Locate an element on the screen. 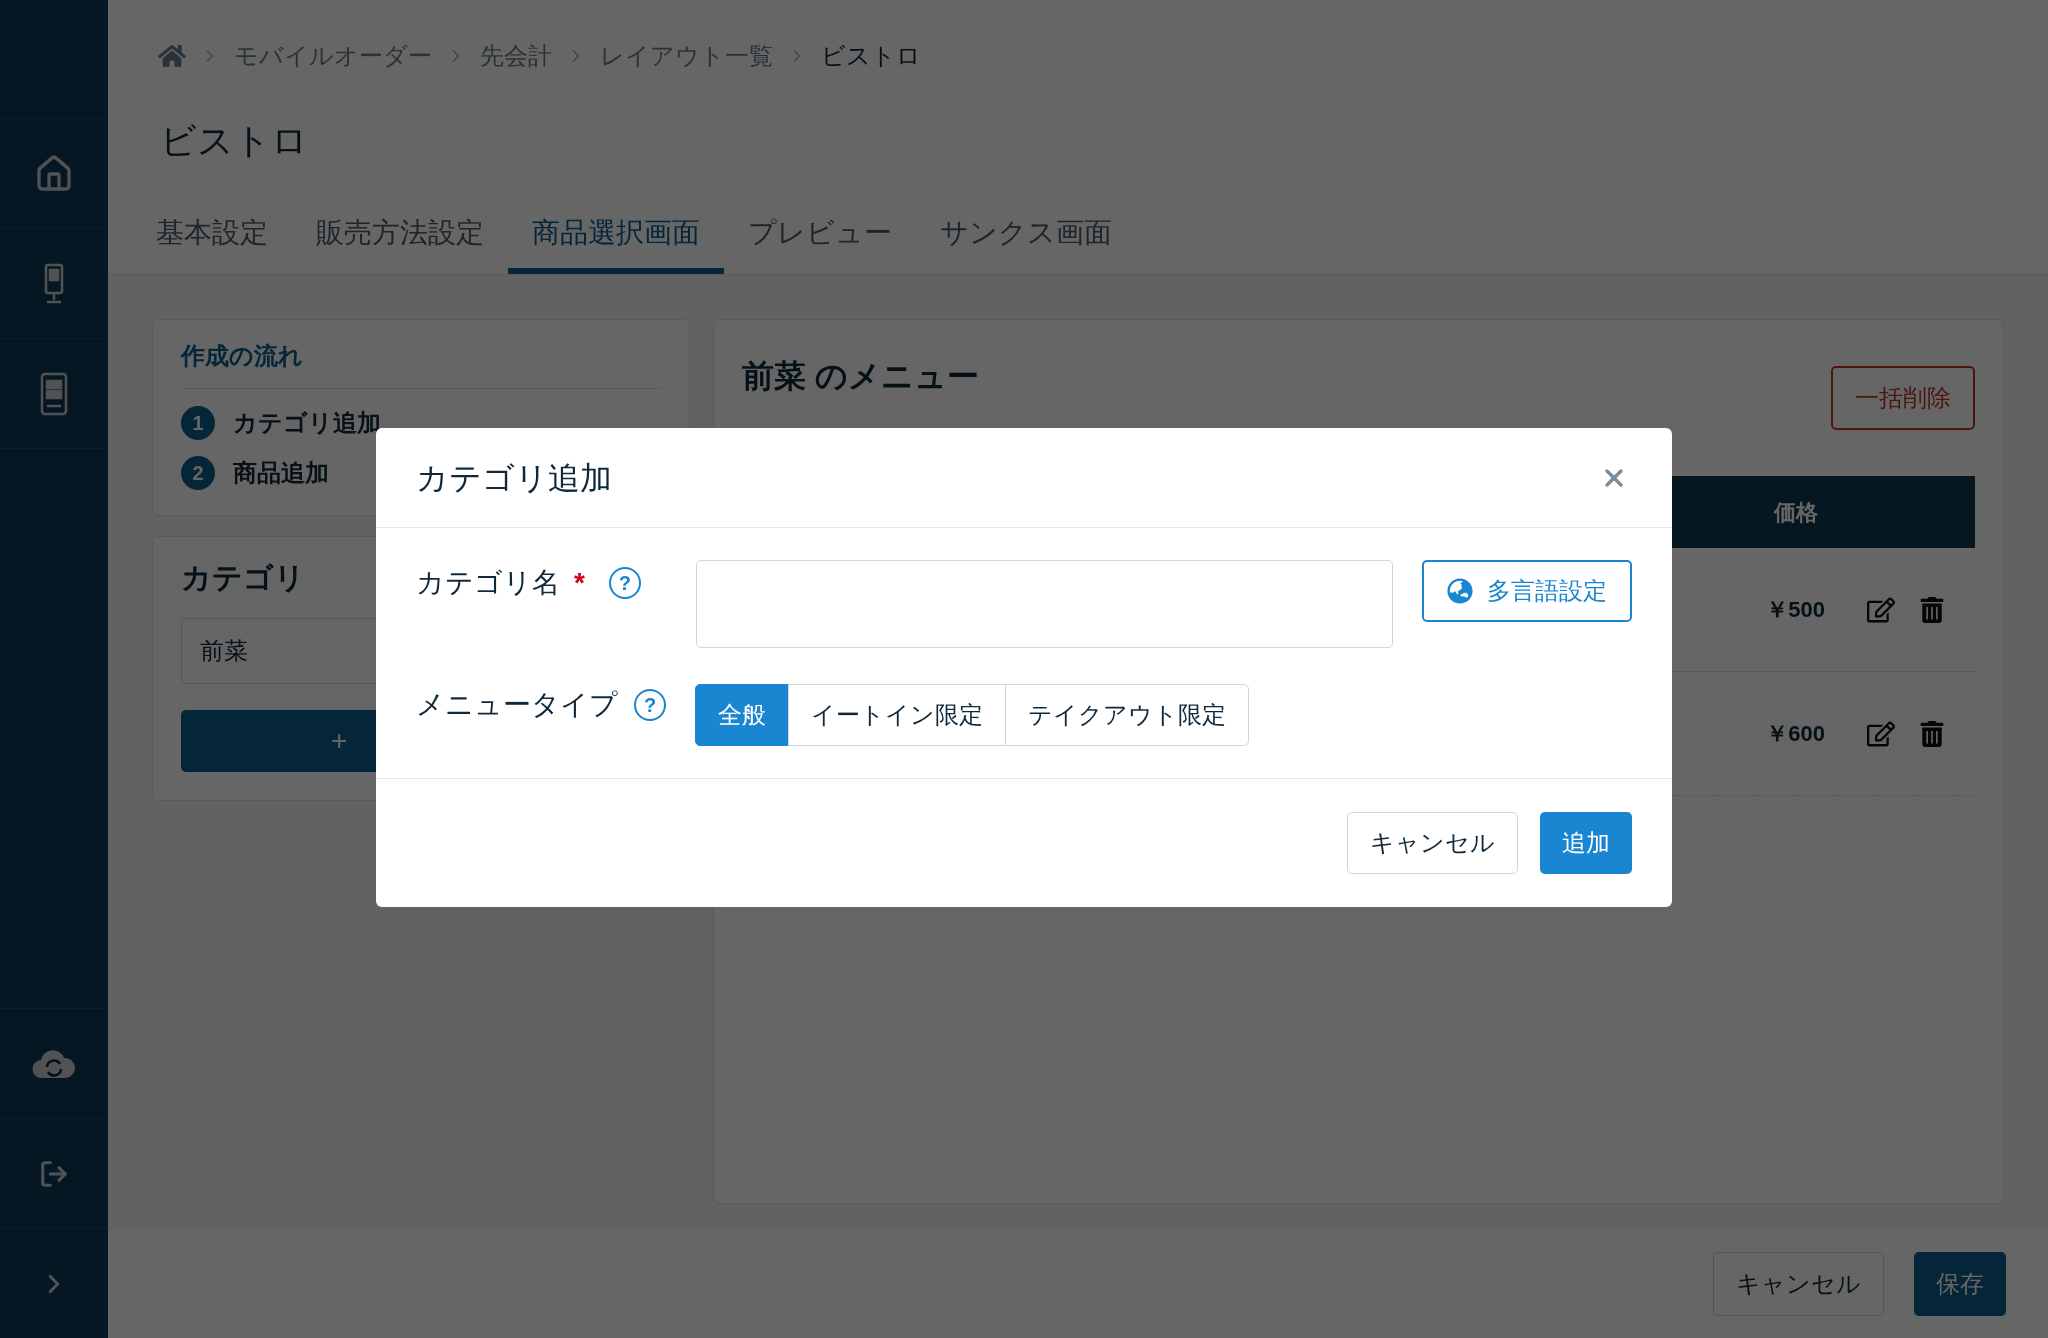 This screenshot has width=2048, height=1338. field-label: カテゴリ名 is located at coordinates (488, 583).